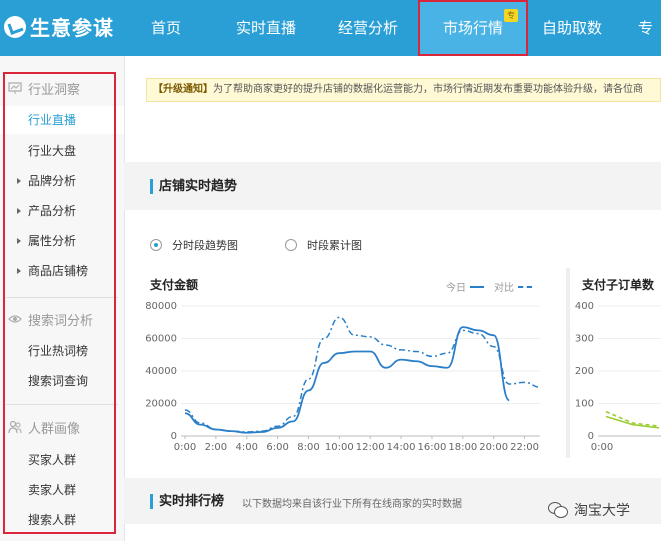 This screenshot has height=541, width=661. What do you see at coordinates (161, 339) in the screenshot?
I see `y-tick-label: 60000` at bounding box center [161, 339].